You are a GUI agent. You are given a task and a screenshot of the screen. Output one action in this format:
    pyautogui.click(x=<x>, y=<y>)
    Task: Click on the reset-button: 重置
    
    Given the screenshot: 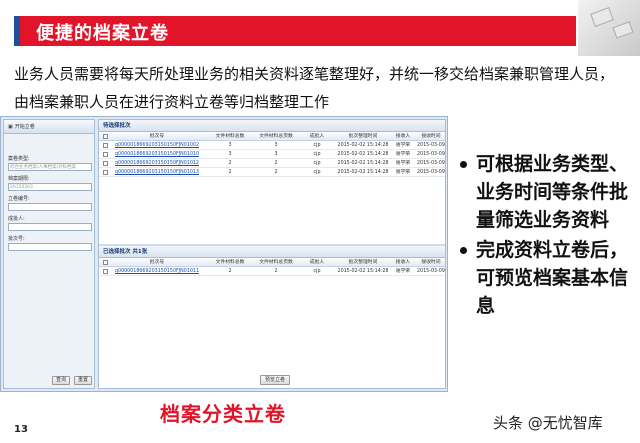 What is the action you would take?
    pyautogui.click(x=83, y=380)
    